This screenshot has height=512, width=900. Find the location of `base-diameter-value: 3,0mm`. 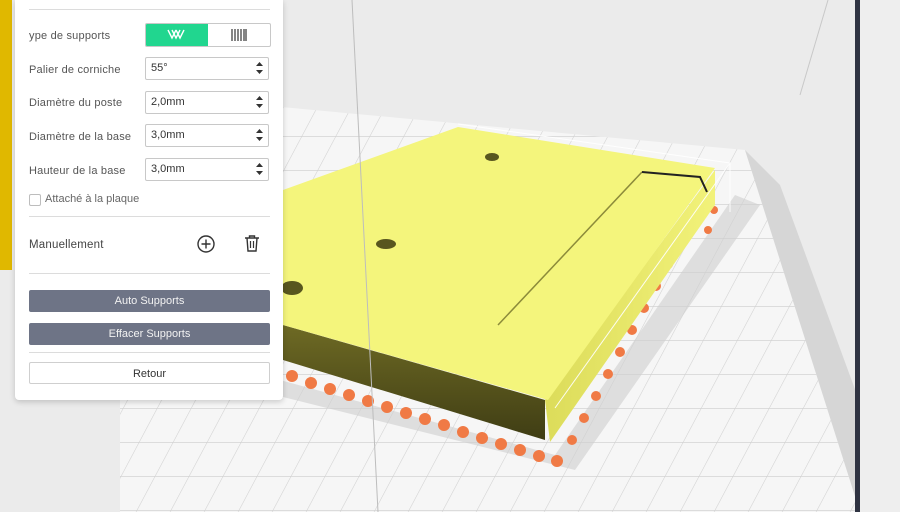

base-diameter-value: 3,0mm is located at coordinates (168, 135).